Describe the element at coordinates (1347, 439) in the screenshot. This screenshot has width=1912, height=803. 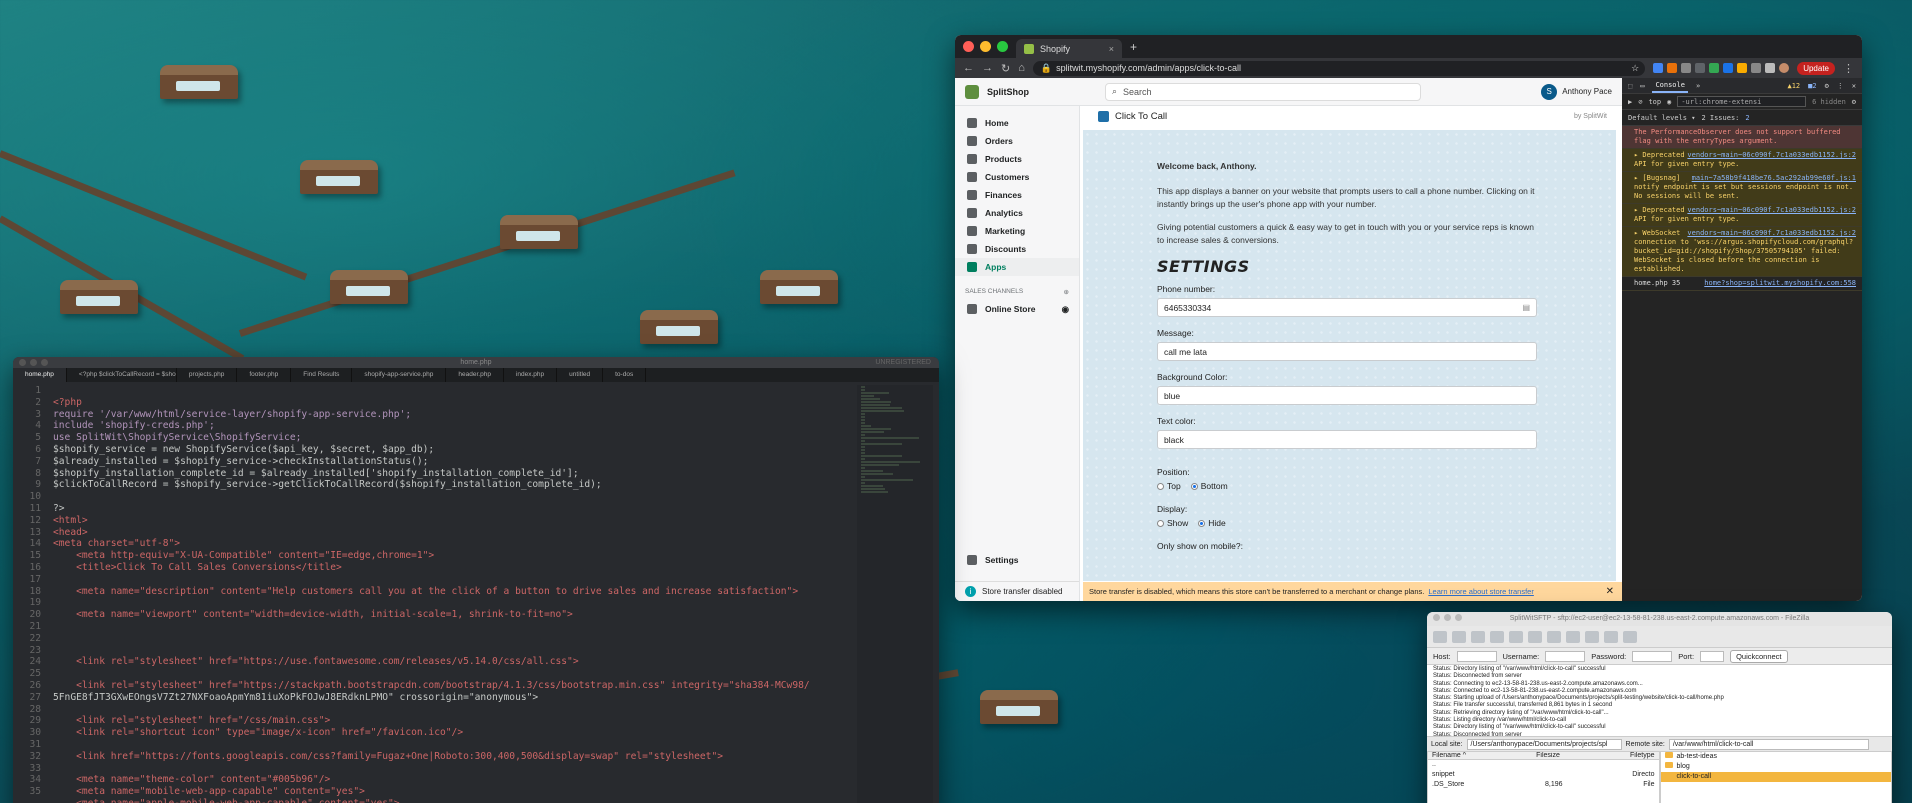
I see `text-color-input: black` at that location.